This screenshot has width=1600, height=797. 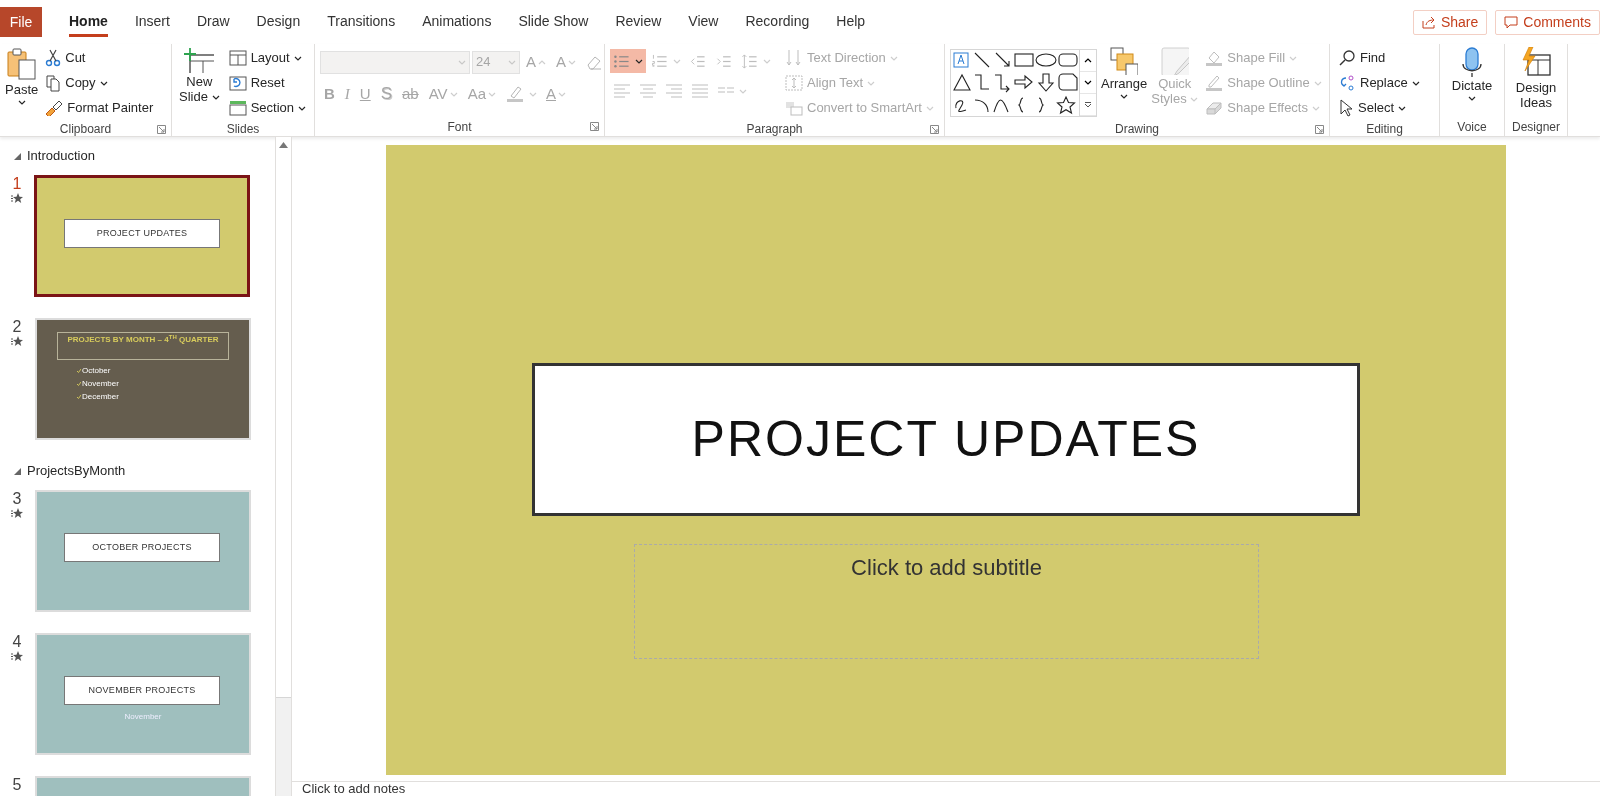 What do you see at coordinates (152, 22) in the screenshot?
I see `ribbon-tab: Insert` at bounding box center [152, 22].